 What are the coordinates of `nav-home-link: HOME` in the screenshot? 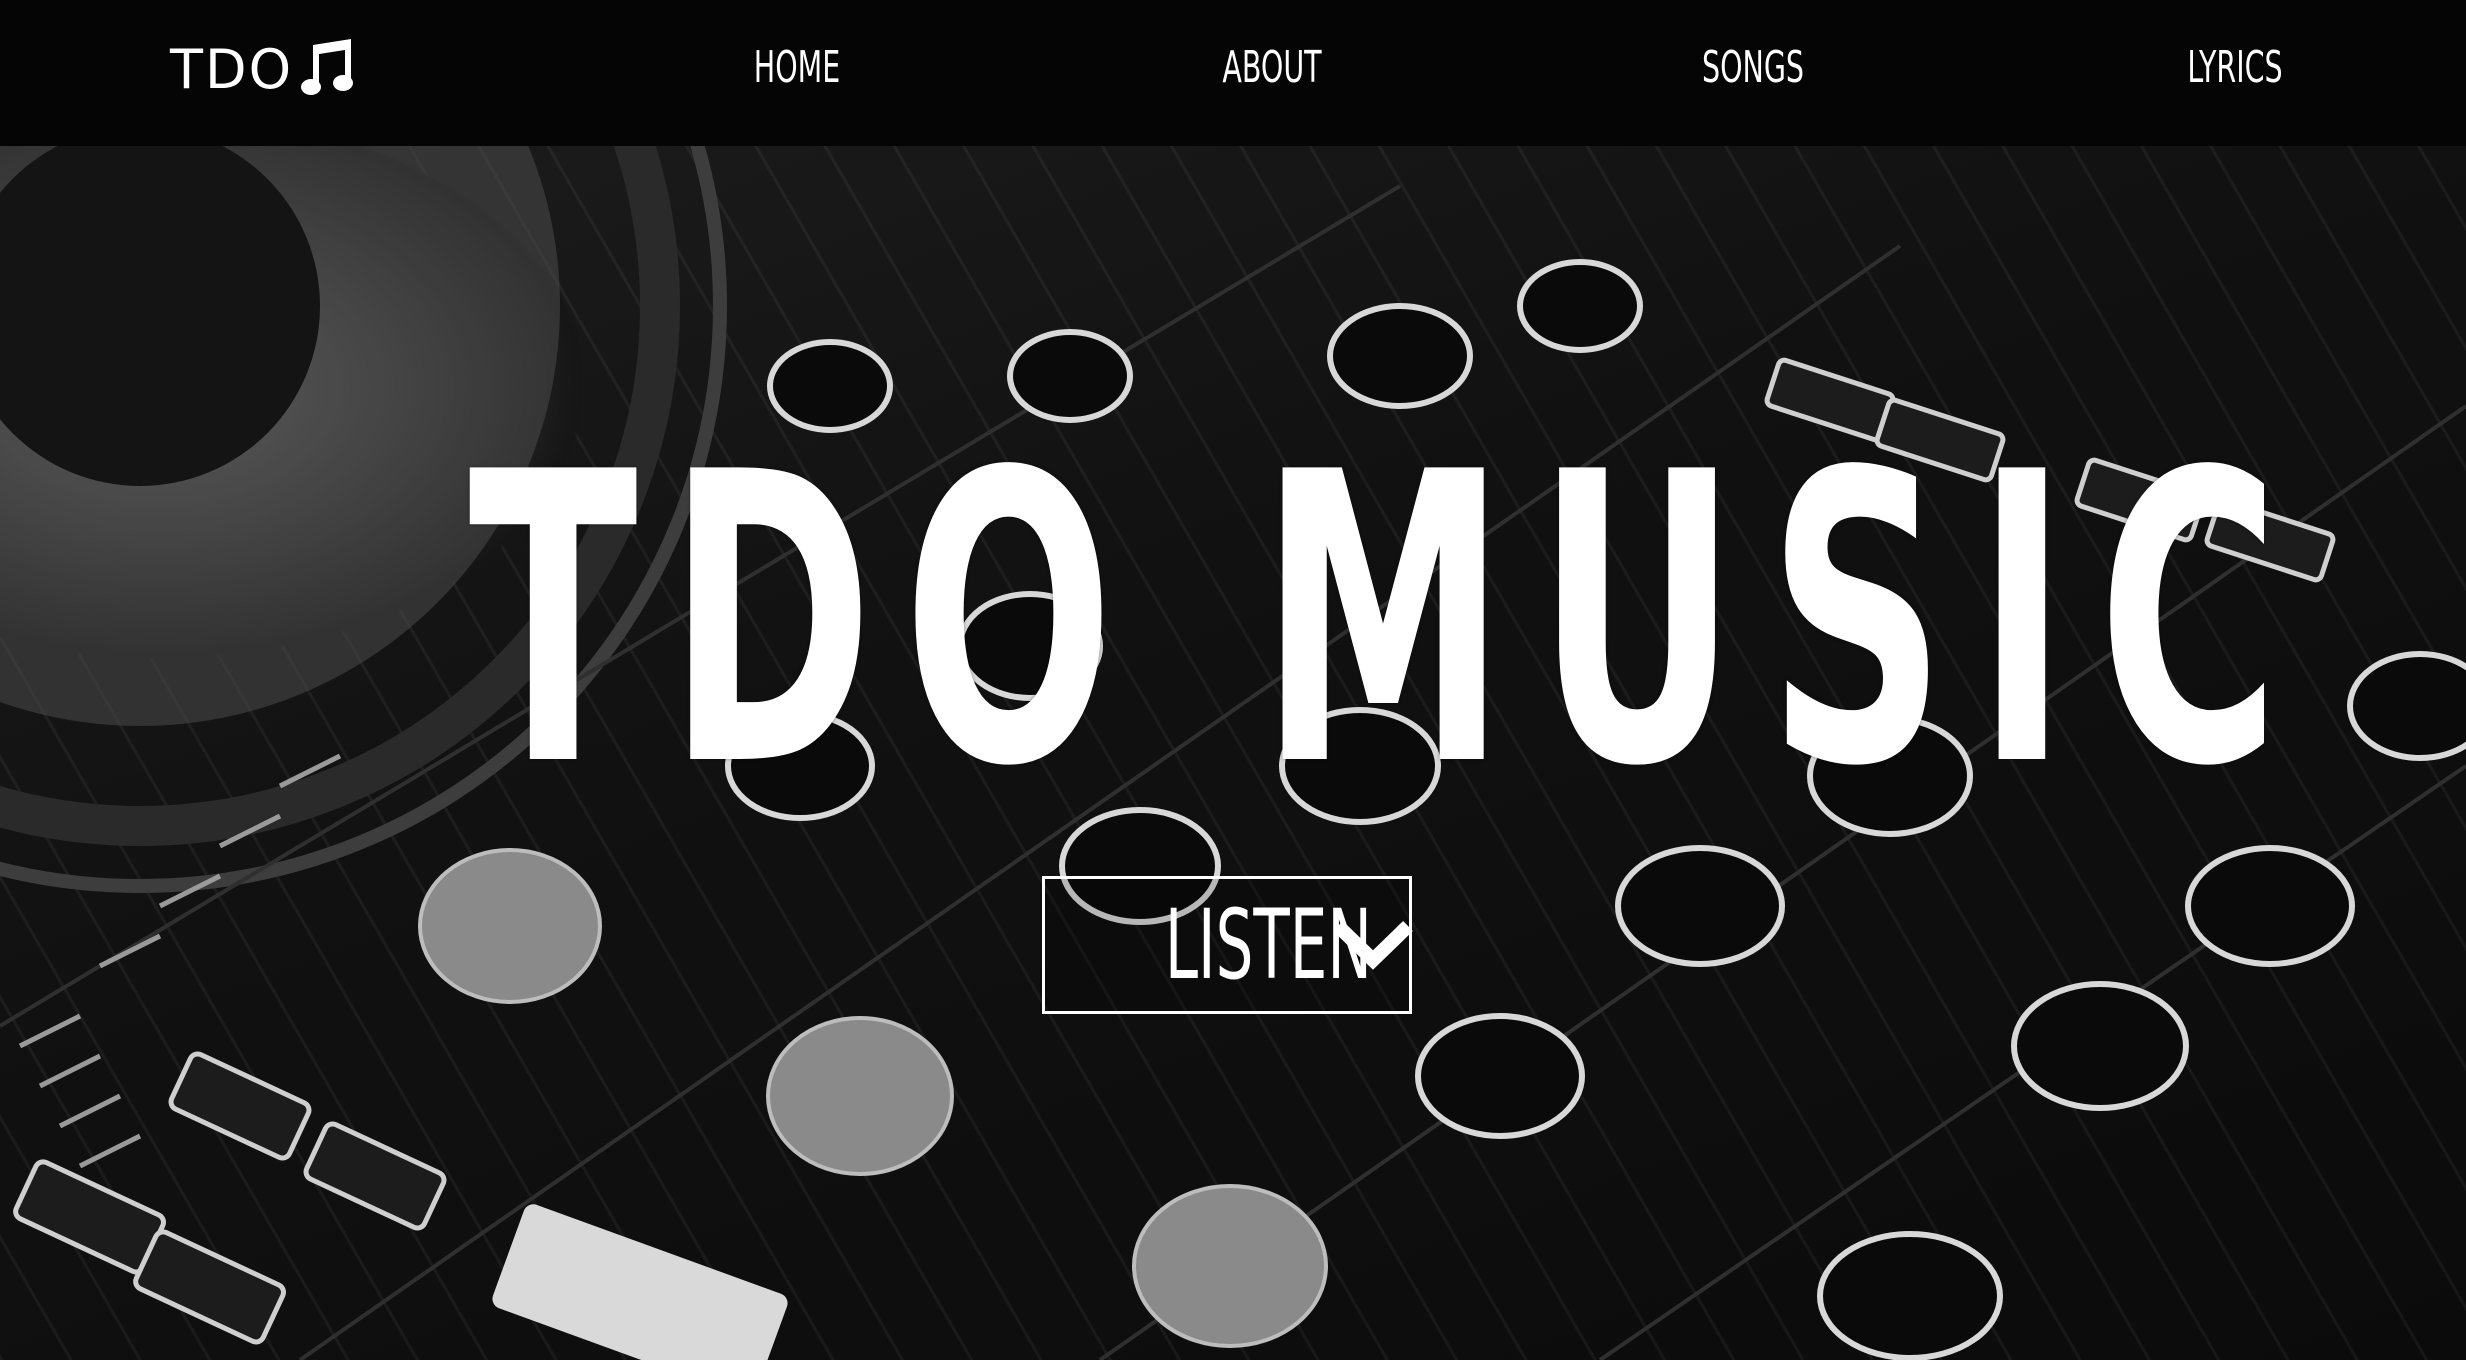 It's located at (797, 68).